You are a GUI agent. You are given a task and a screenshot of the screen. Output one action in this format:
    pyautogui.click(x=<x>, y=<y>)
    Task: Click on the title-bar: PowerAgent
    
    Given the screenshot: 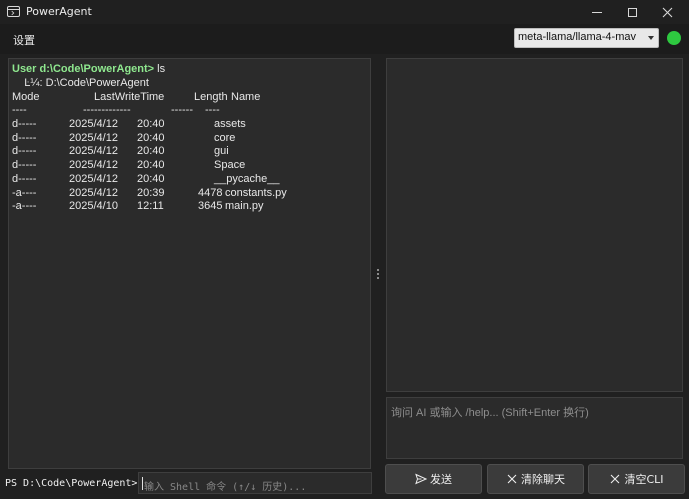 What is the action you would take?
    pyautogui.click(x=344, y=12)
    